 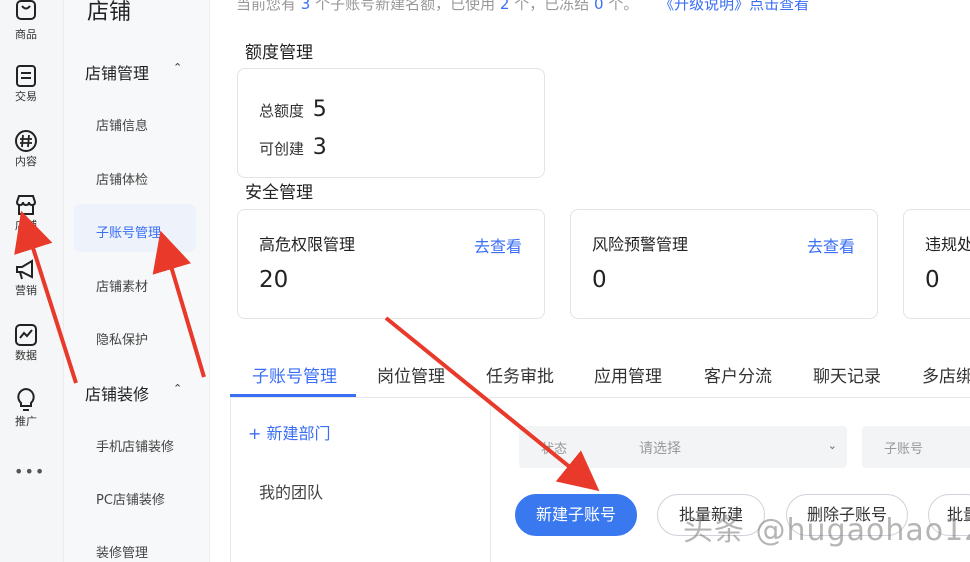 What do you see at coordinates (599, 6) in the screenshot?
I see `notice-frozen: 0` at bounding box center [599, 6].